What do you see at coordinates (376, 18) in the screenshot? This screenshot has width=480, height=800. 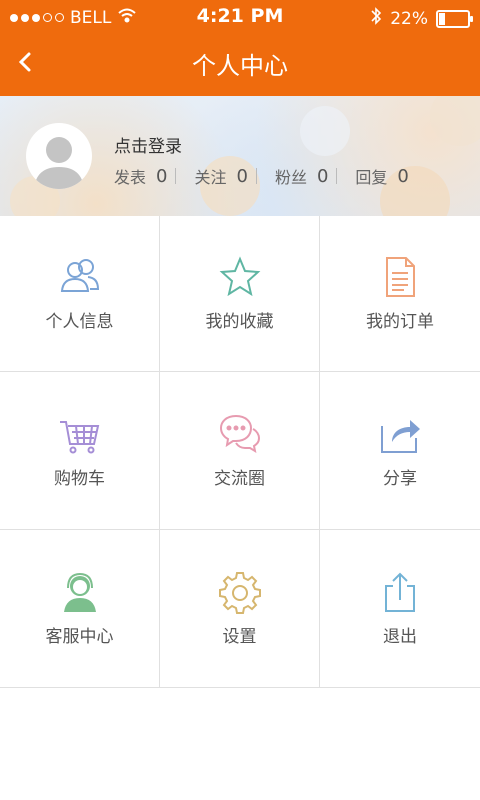 I see `bluetooth-icon` at bounding box center [376, 18].